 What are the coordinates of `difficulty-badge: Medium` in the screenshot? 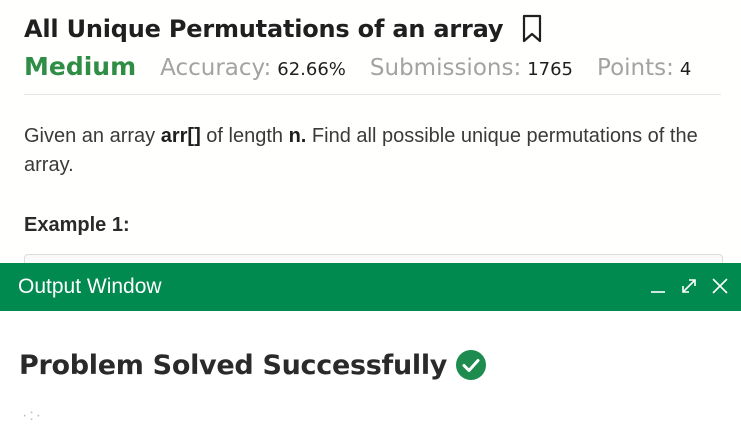 It's located at (80, 66).